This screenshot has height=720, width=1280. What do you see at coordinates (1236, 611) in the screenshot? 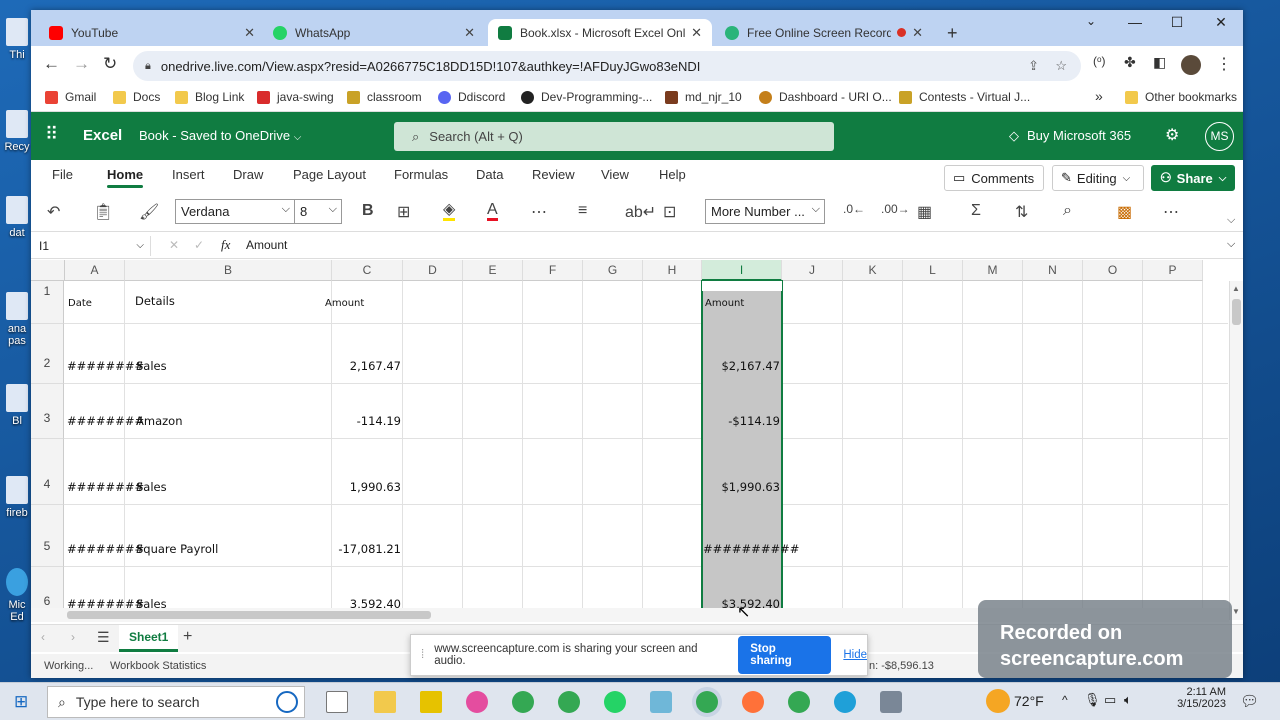
I see `scroll-down-icon: ▼` at bounding box center [1236, 611].